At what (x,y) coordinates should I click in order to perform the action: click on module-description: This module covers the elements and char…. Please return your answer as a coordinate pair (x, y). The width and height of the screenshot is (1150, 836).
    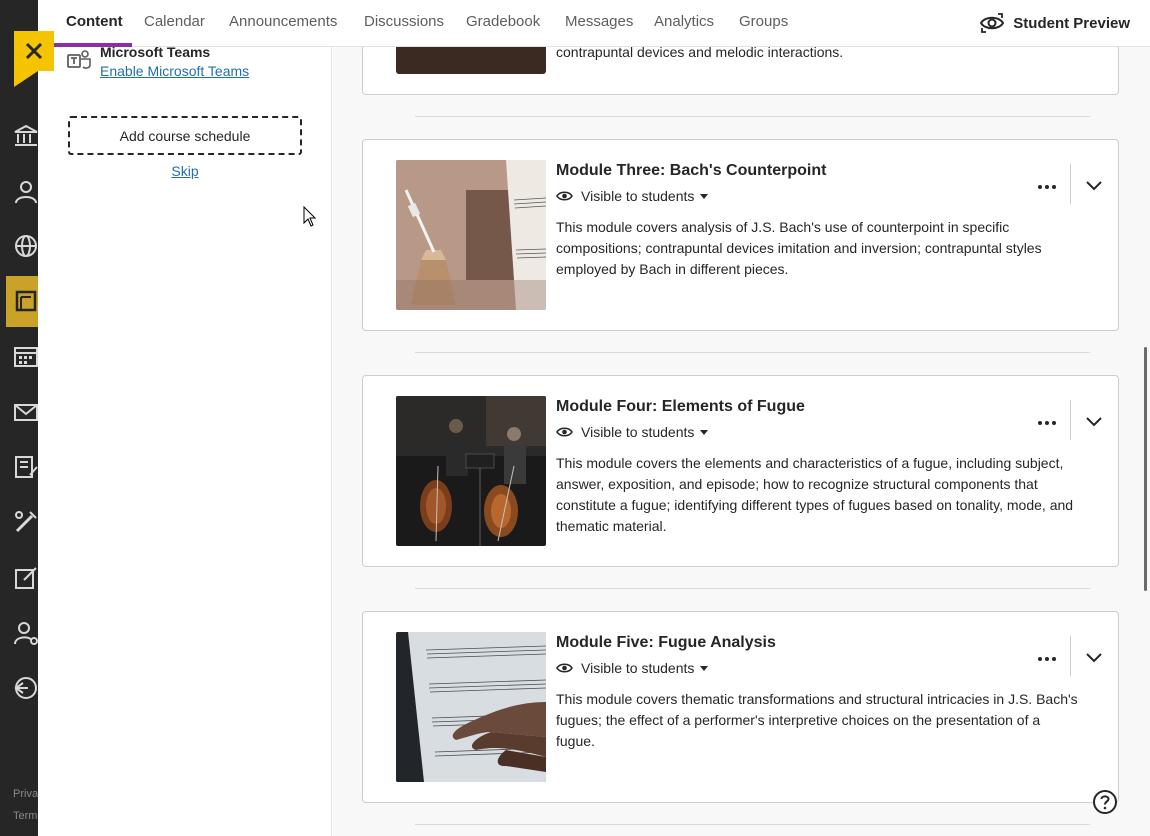
    Looking at the image, I should click on (815, 494).